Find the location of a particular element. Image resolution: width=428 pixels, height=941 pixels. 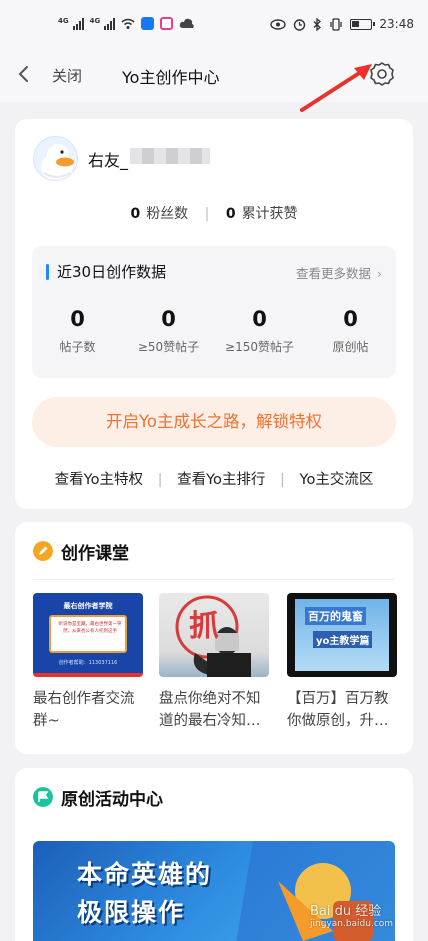

metrics-row: 0 帖子数 0 ≥50赞帖子 0 ≥150赞帖子 0 原创帖 is located at coordinates (214, 330).